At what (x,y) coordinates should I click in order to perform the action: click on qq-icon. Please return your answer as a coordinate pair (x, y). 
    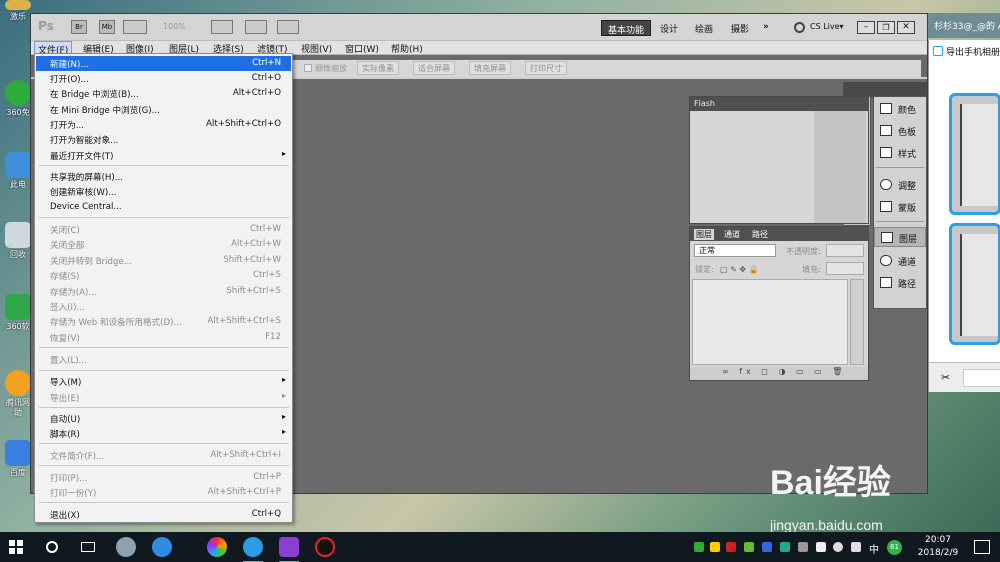
    Looking at the image, I should click on (325, 547).